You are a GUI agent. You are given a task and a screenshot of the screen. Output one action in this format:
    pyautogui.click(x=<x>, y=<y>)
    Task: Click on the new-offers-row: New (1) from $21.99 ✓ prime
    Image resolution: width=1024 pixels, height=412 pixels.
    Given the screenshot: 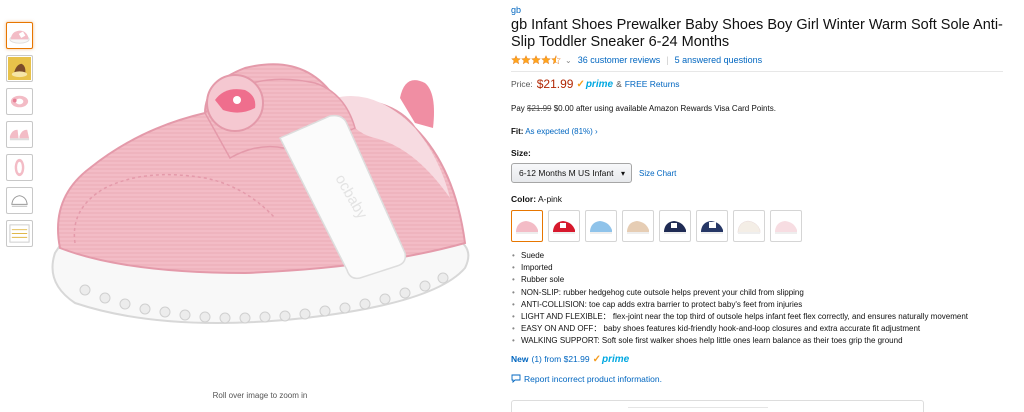 What is the action you would take?
    pyautogui.click(x=761, y=359)
    